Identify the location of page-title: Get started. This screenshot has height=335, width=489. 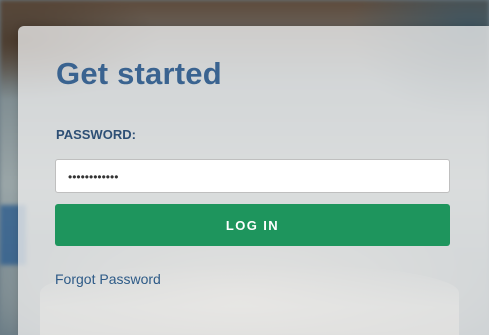
(139, 73).